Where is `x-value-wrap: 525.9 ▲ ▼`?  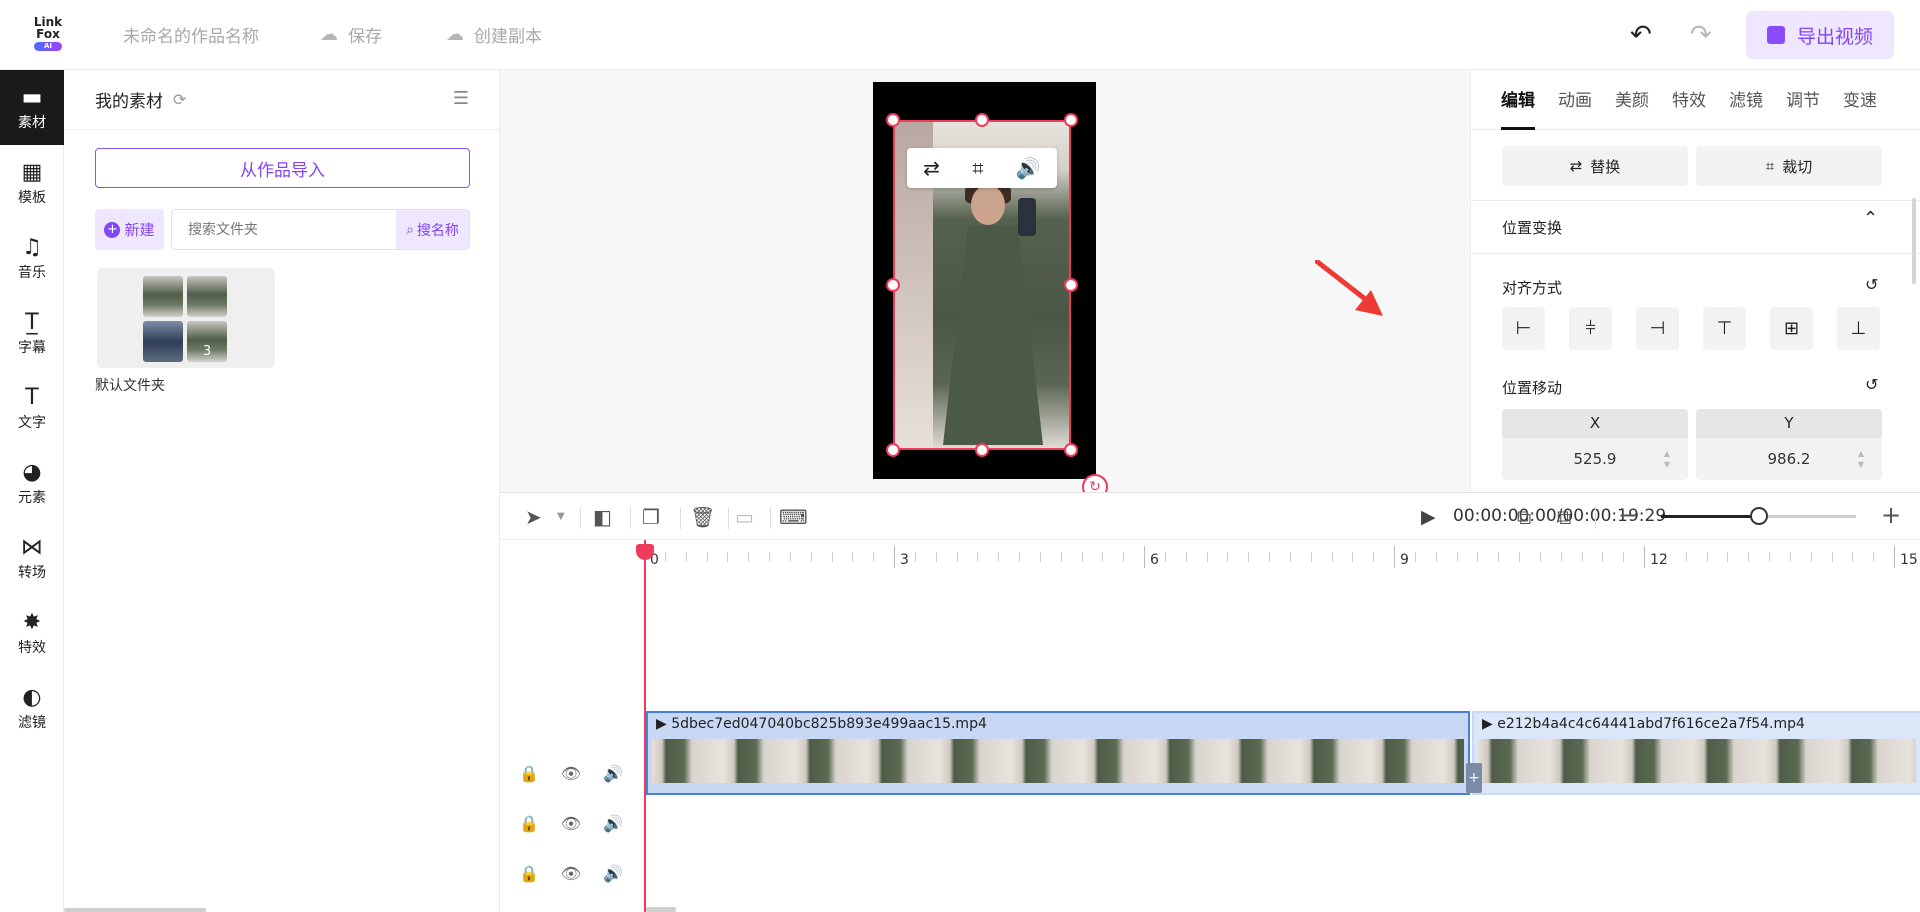 x-value-wrap: 525.9 ▲ ▼ is located at coordinates (1595, 459).